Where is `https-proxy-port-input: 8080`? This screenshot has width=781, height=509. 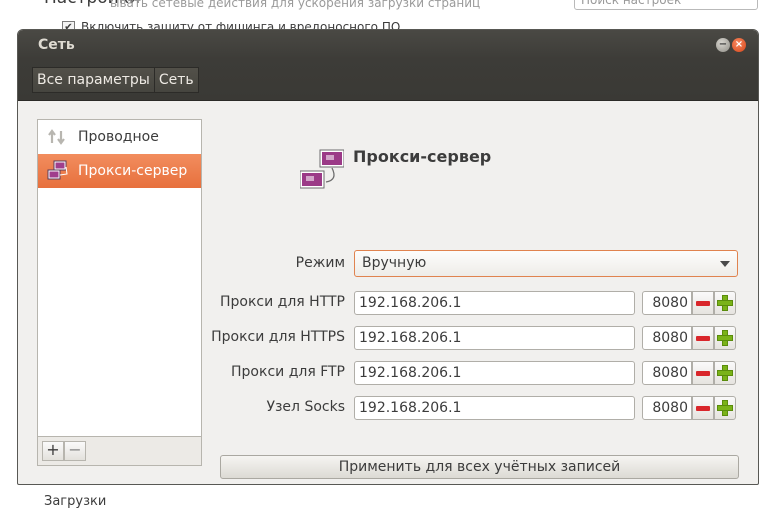 https-proxy-port-input: 8080 is located at coordinates (667, 338).